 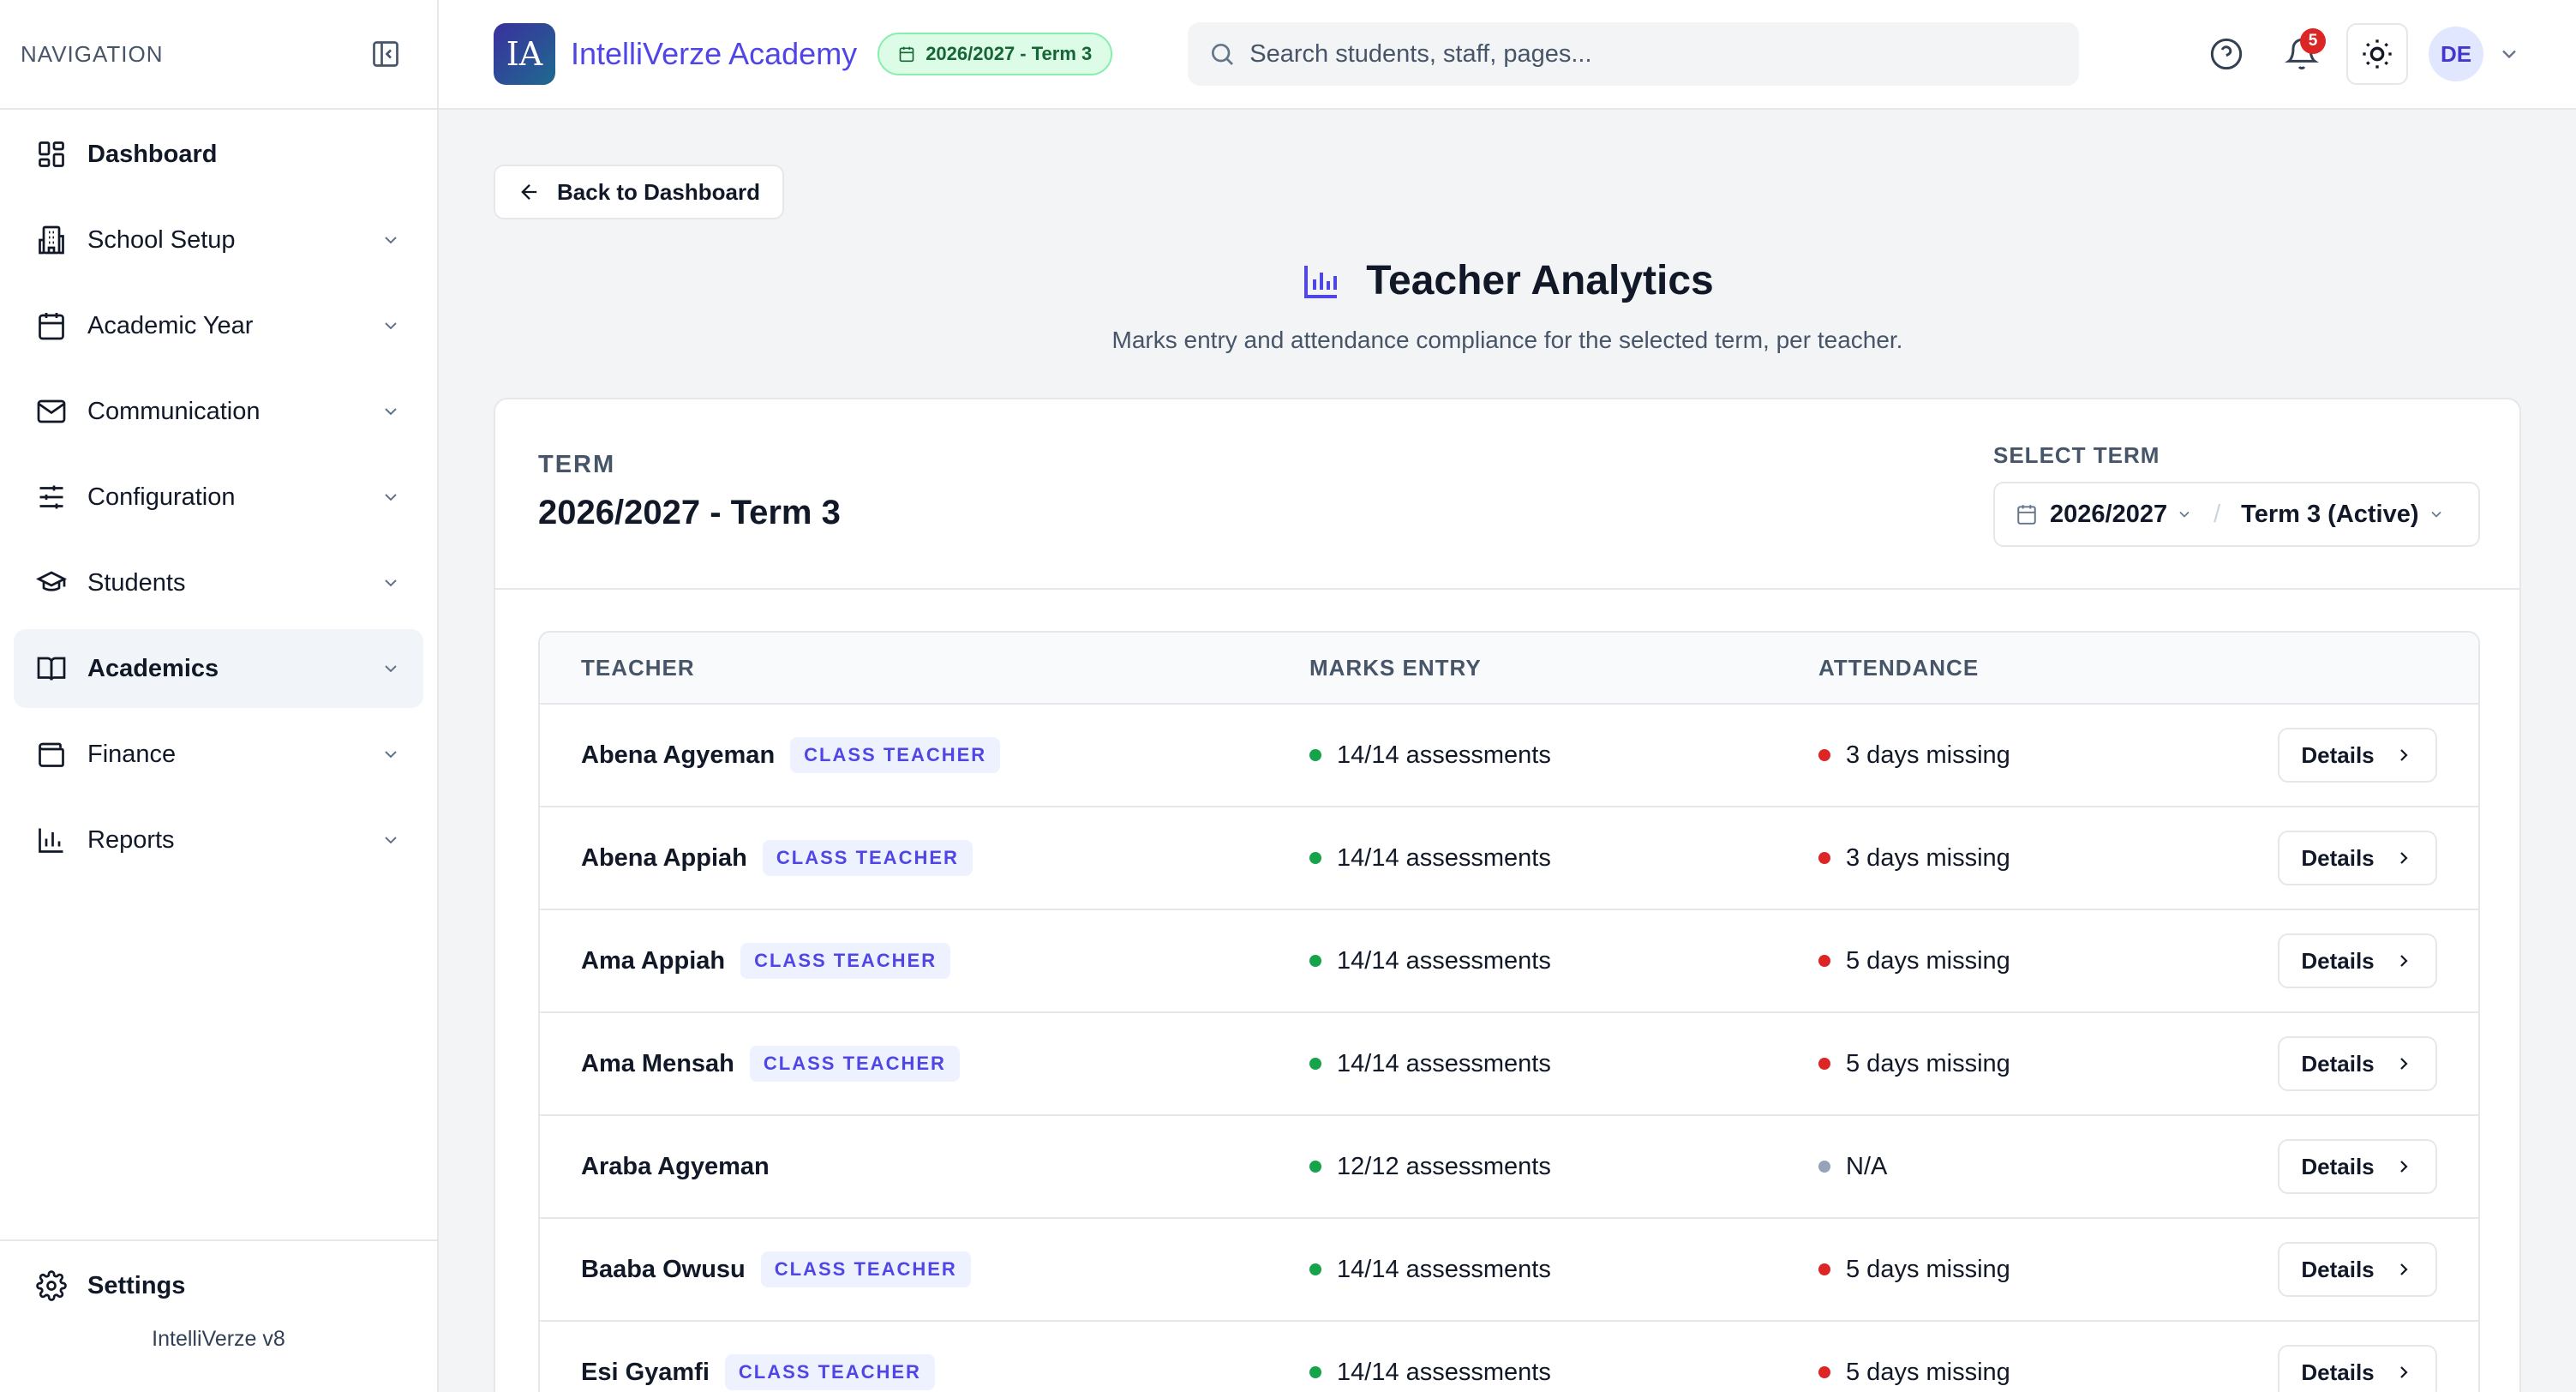 What do you see at coordinates (218, 240) in the screenshot?
I see `sidebar-item-school-setup: School Setup` at bounding box center [218, 240].